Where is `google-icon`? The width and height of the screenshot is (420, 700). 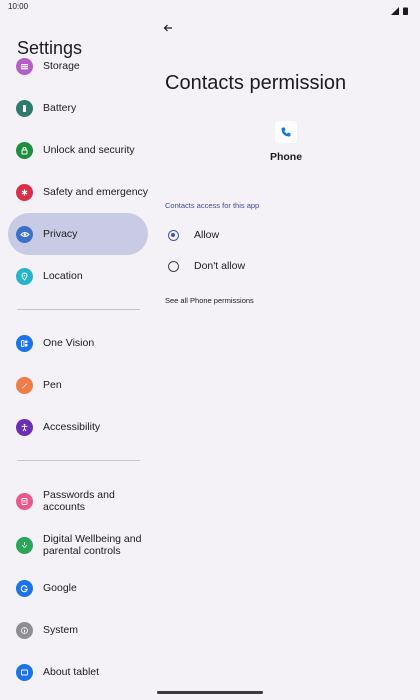 google-icon is located at coordinates (24, 588).